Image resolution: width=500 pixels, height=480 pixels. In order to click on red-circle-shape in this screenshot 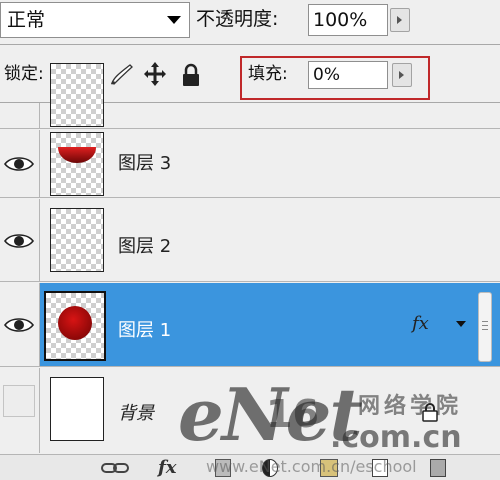, I will do `click(75, 323)`.